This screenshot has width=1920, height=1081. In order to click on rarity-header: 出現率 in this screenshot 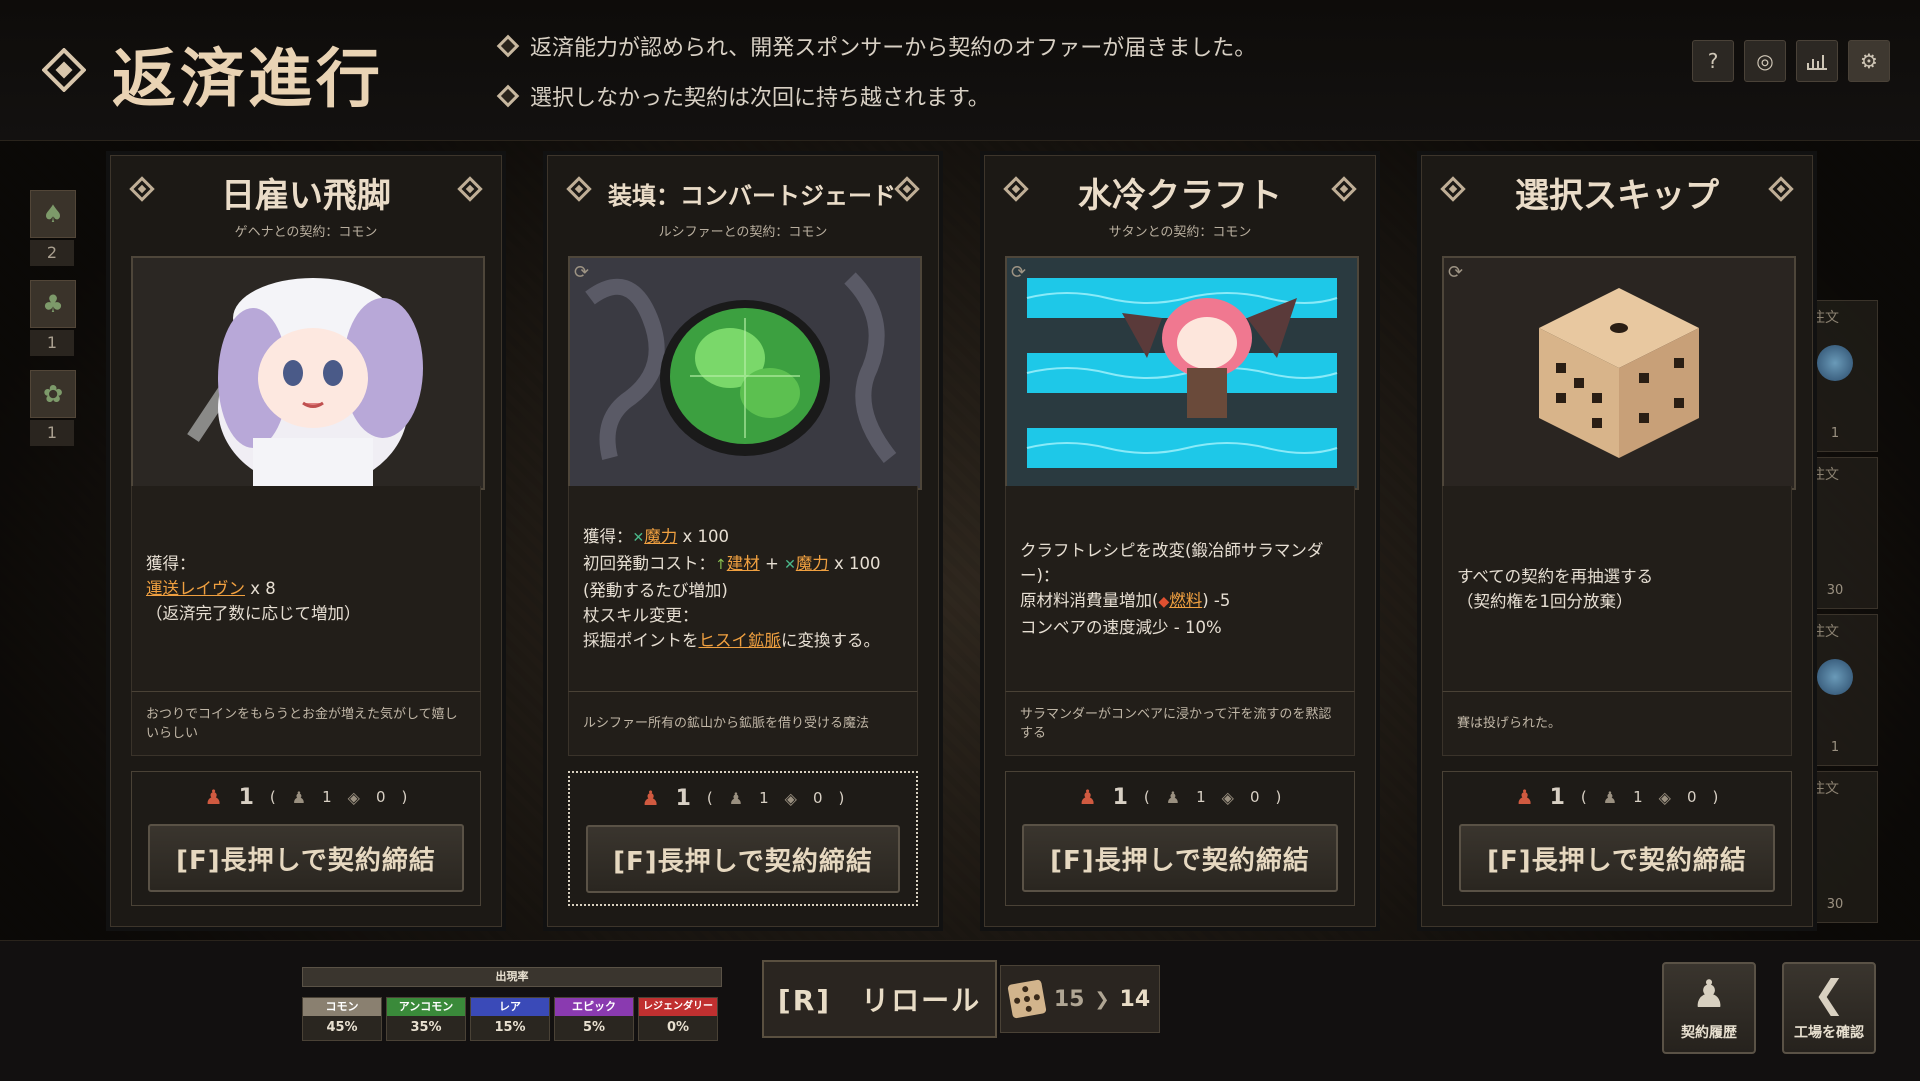, I will do `click(512, 977)`.